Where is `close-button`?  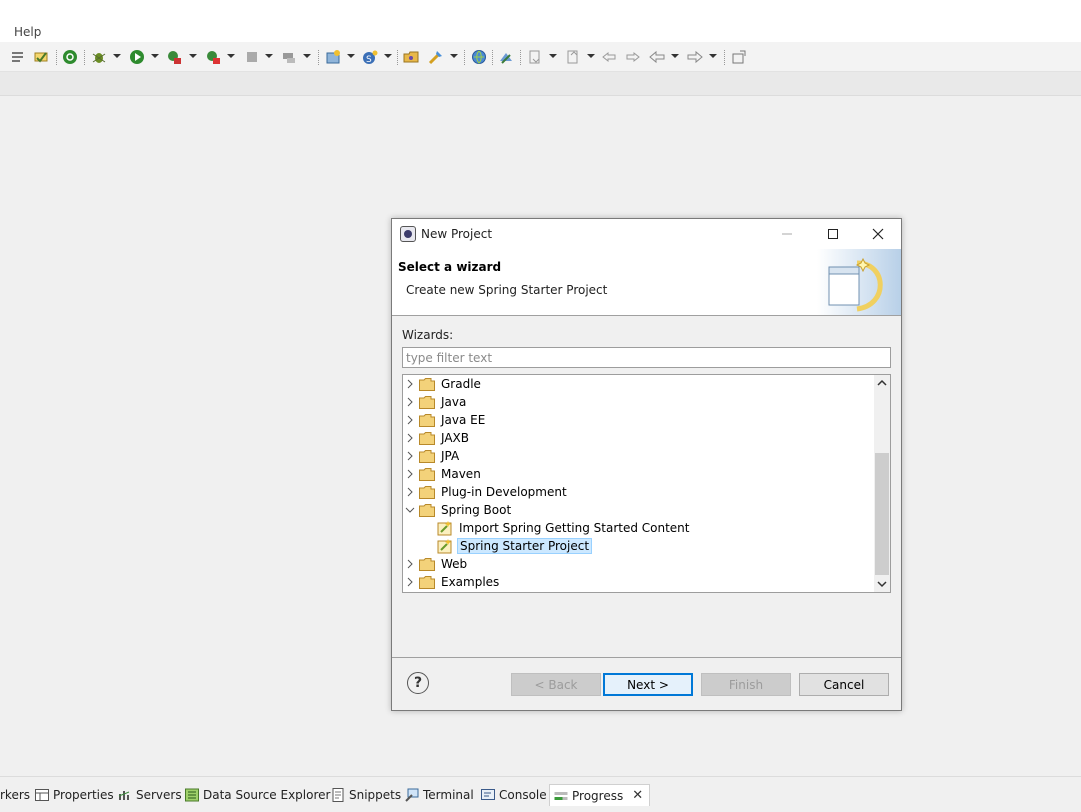
close-button is located at coordinates (878, 234).